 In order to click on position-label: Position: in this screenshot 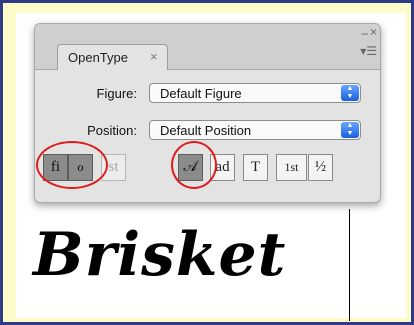, I will do `click(112, 130)`.